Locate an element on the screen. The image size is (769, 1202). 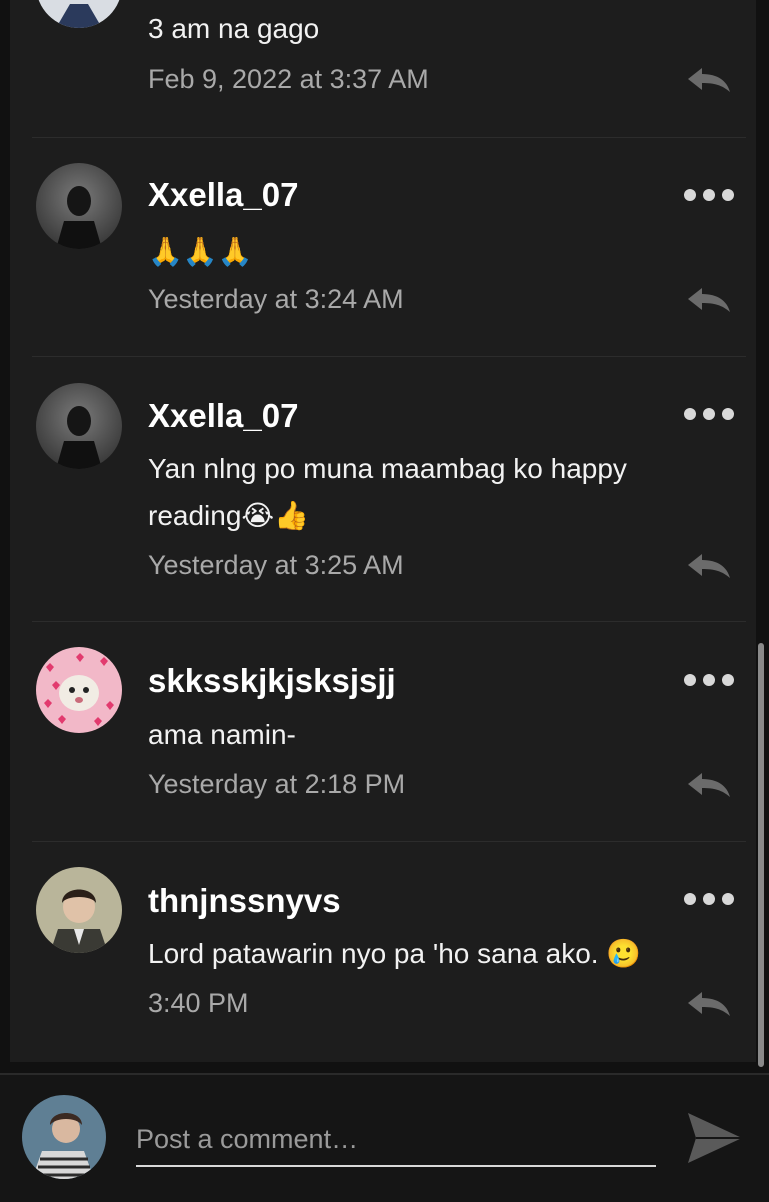
comment-username: skksskjkjsksjsjj is located at coordinates (272, 681).